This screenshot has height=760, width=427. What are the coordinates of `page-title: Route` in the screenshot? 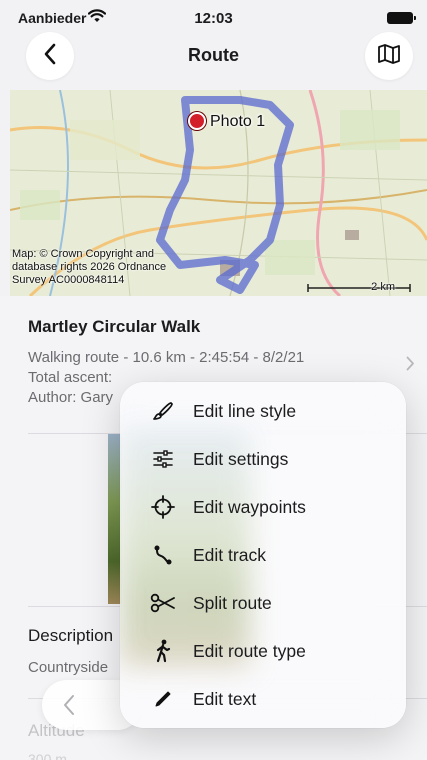 It's located at (213, 55).